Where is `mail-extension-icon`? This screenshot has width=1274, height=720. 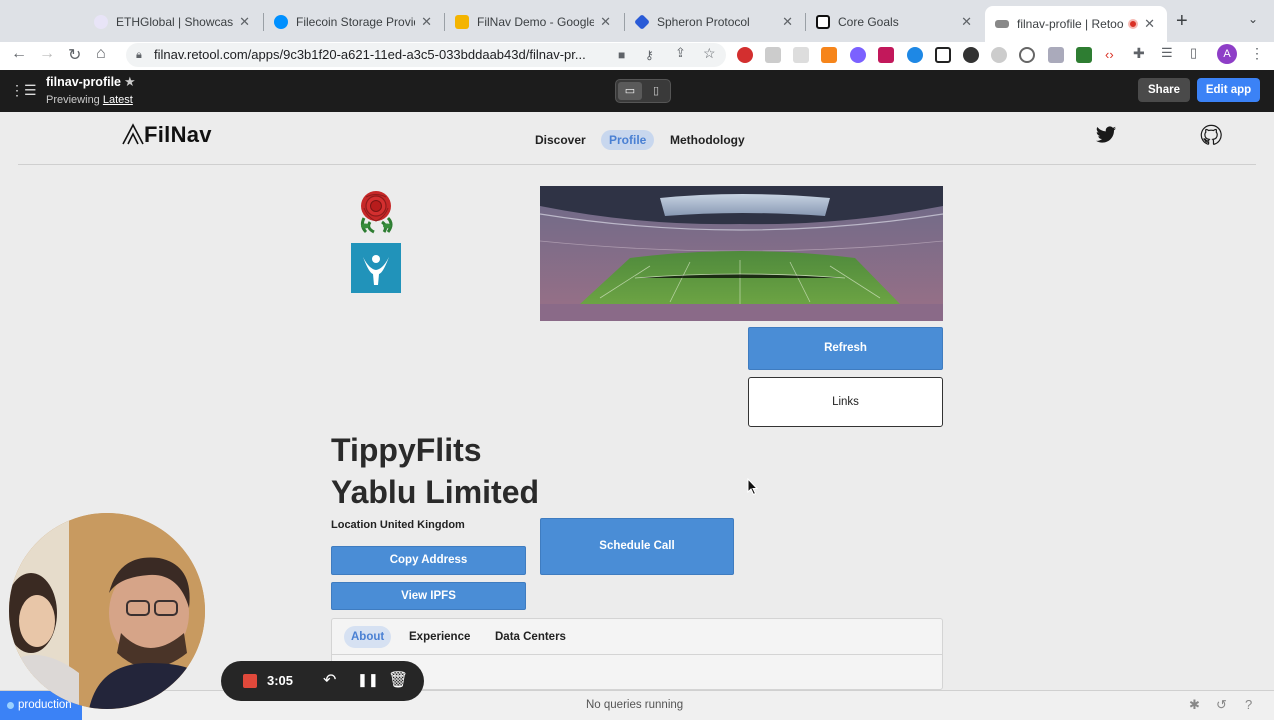
mail-extension-icon is located at coordinates (773, 55).